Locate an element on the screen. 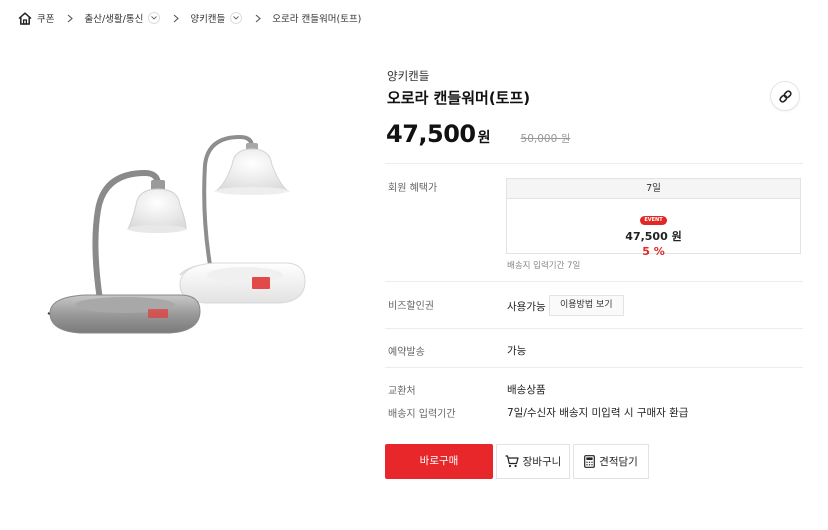  event-badge: EVENT is located at coordinates (653, 220).